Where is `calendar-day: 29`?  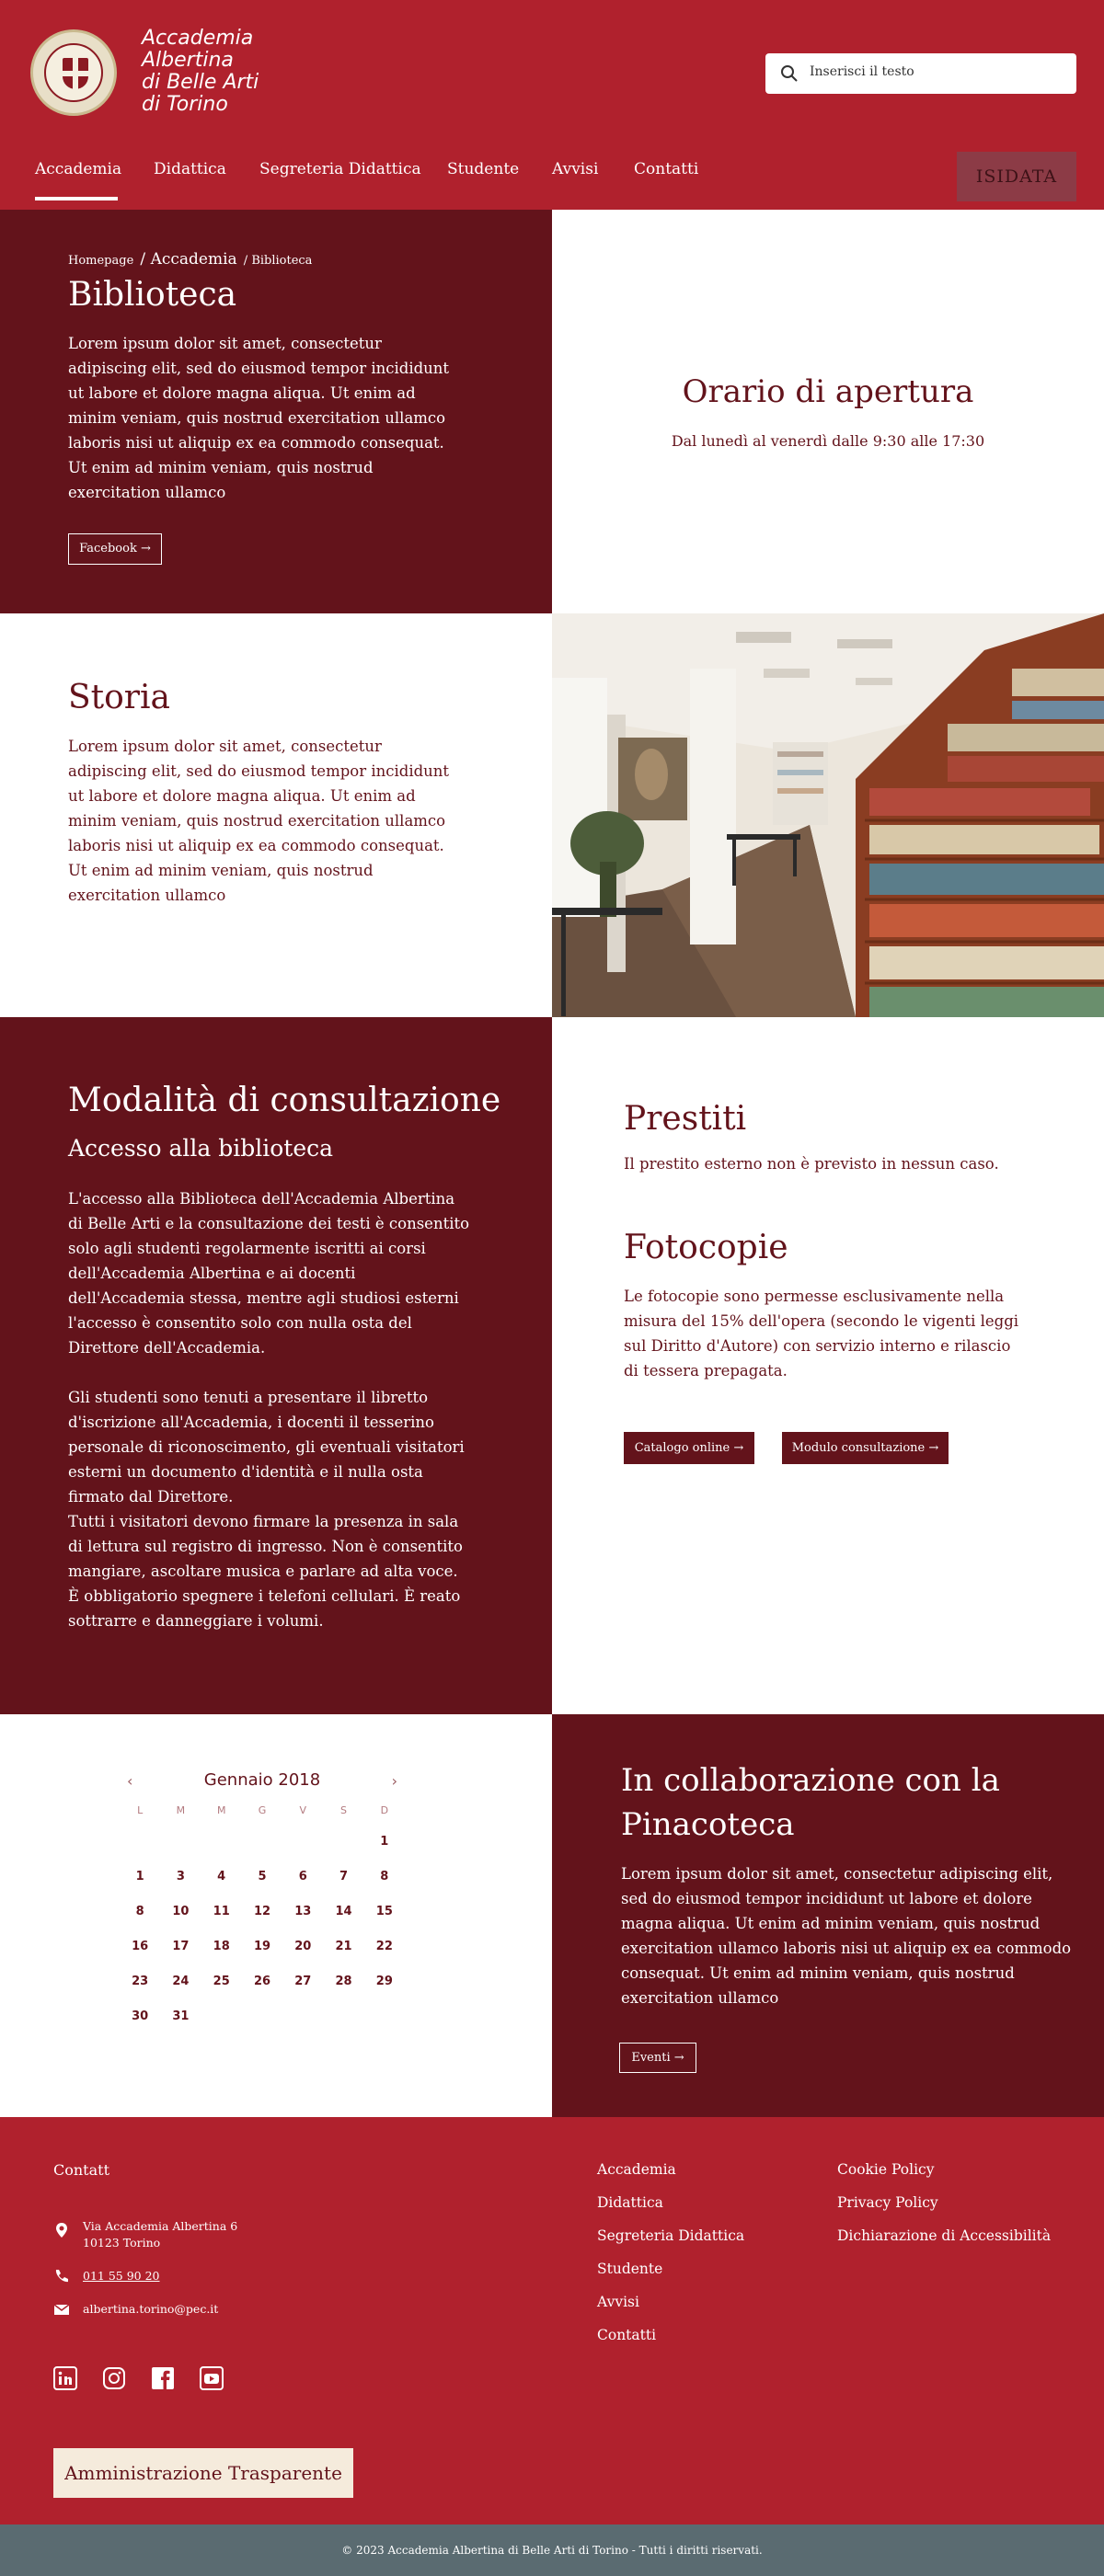 calendar-day: 29 is located at coordinates (384, 1981).